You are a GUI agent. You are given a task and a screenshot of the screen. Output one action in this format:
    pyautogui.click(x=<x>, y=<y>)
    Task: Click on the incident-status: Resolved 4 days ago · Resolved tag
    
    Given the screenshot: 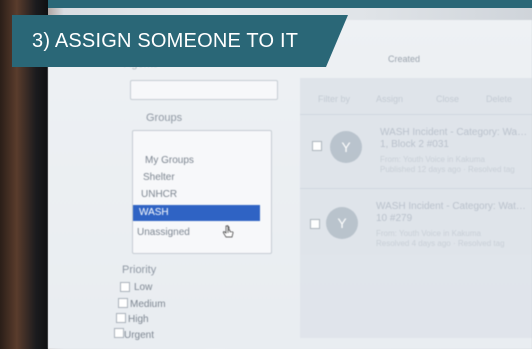 What is the action you would take?
    pyautogui.click(x=440, y=243)
    